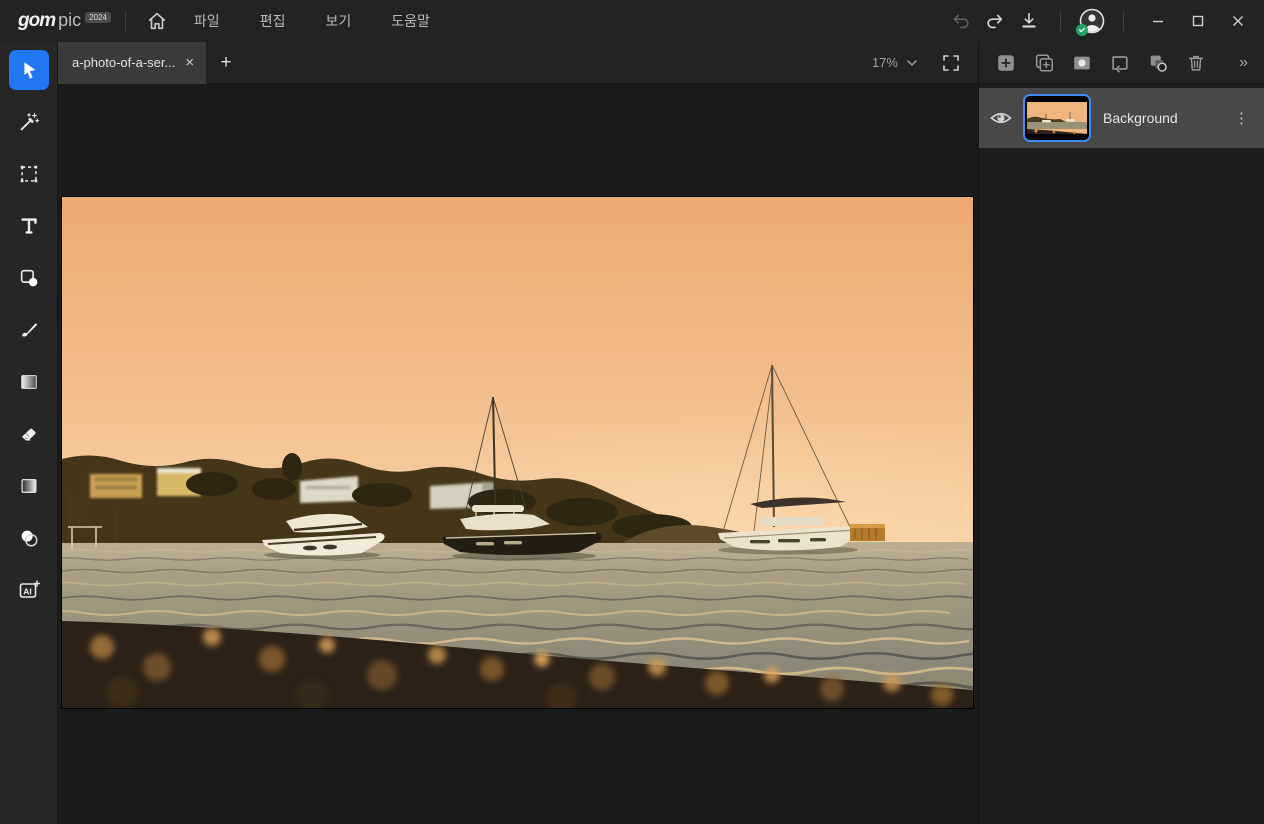  I want to click on tool-ai: AI, so click(29, 590).